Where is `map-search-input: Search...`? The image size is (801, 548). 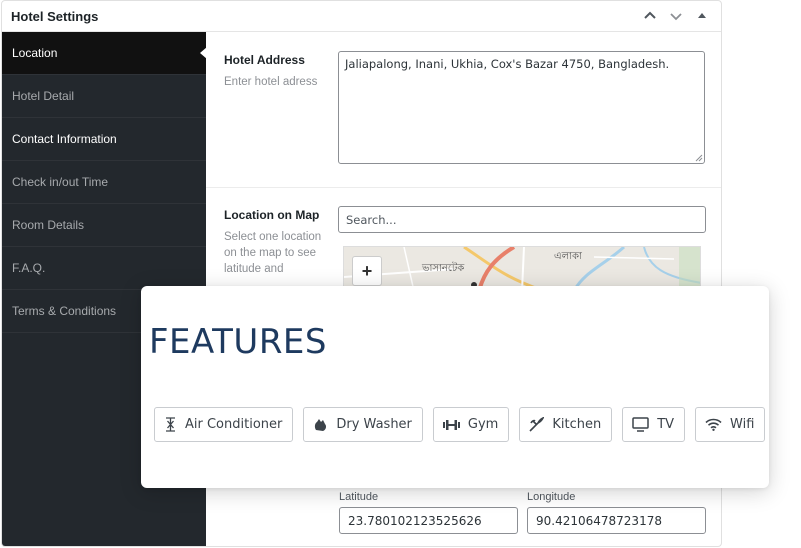
map-search-input: Search... is located at coordinates (522, 219).